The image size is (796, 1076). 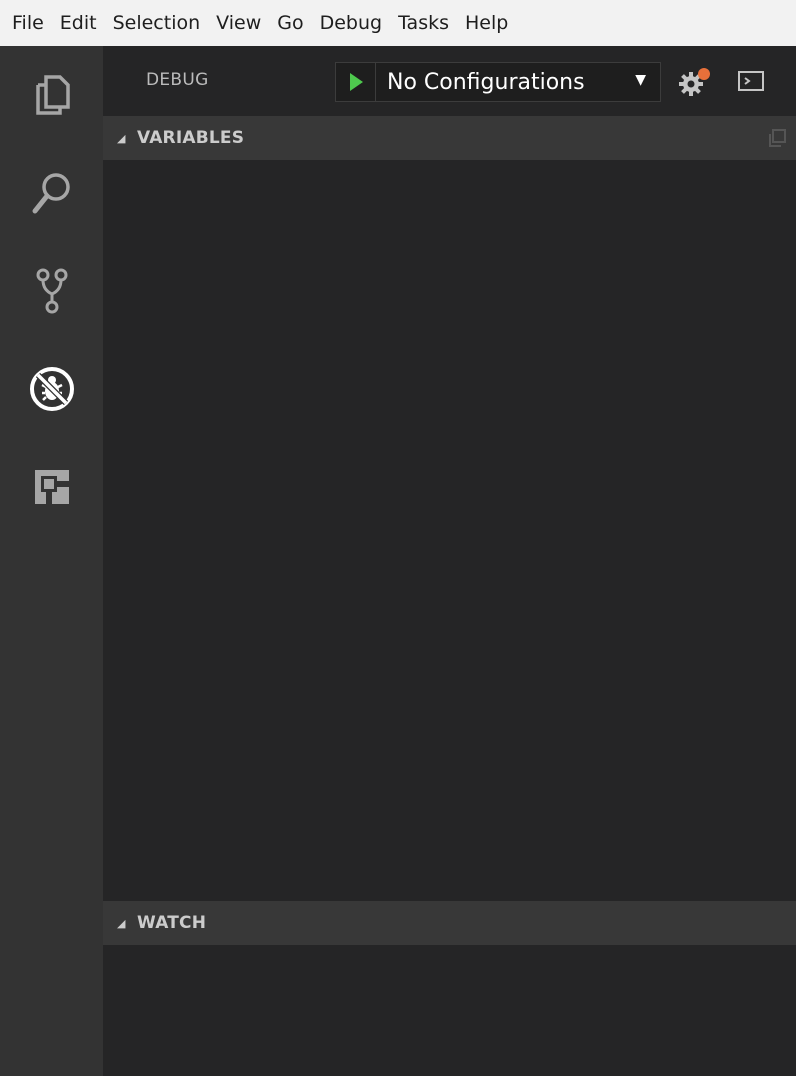 I want to click on variables-section-header: ◢ VARIABLES, so click(x=449, y=138).